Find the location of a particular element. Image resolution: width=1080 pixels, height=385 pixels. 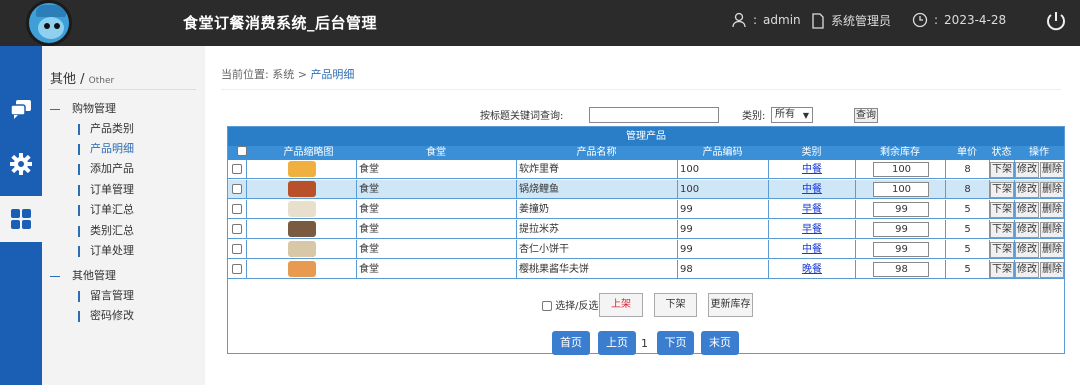

breadcrumb-current: 产品明细 is located at coordinates (332, 74).